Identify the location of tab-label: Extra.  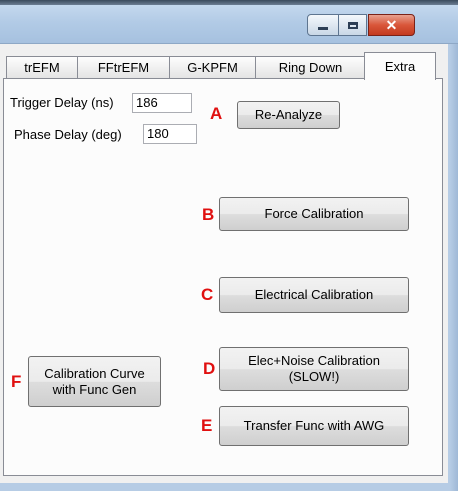
(400, 66).